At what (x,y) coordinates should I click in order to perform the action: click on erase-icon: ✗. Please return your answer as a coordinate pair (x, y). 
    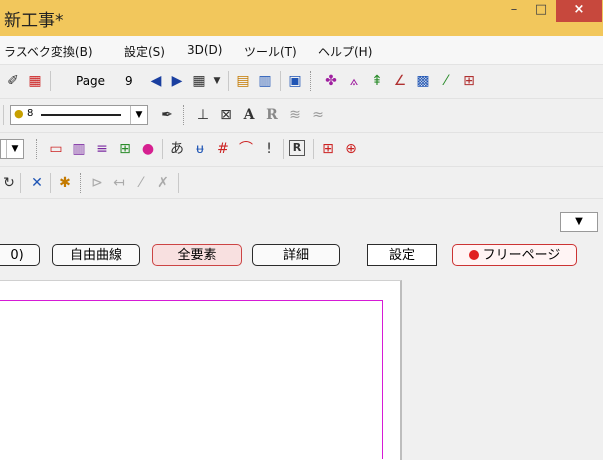
    Looking at the image, I should click on (163, 183).